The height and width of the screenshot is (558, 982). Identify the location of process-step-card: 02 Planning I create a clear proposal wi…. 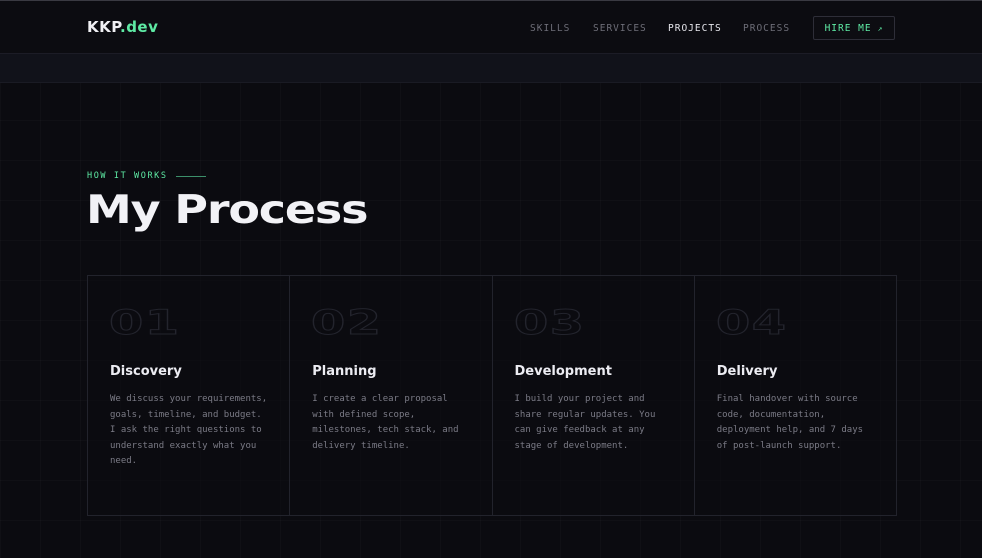
(391, 395).